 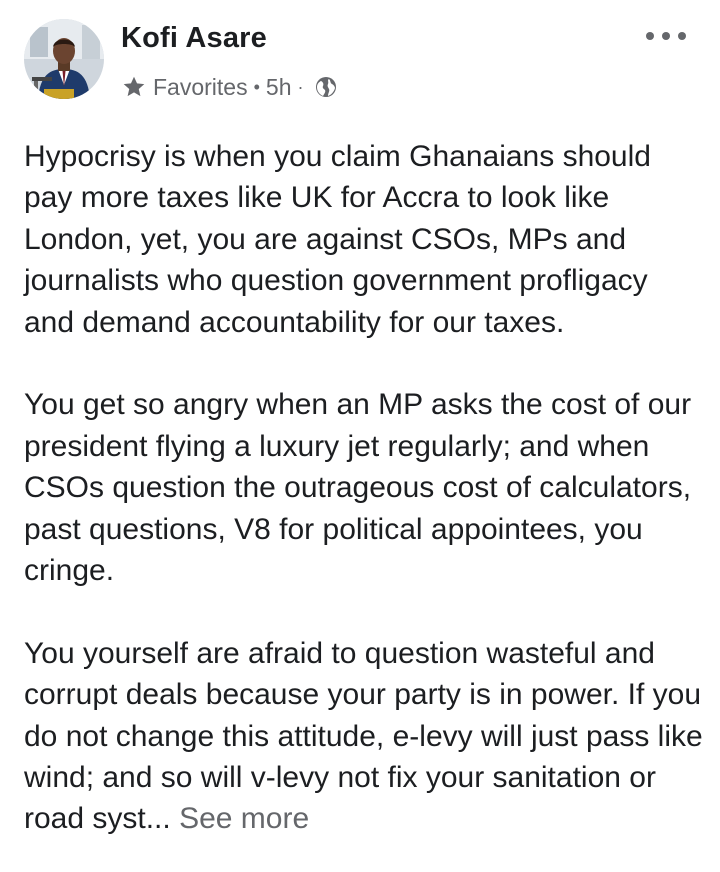 I want to click on avatar-image, so click(x=64, y=59).